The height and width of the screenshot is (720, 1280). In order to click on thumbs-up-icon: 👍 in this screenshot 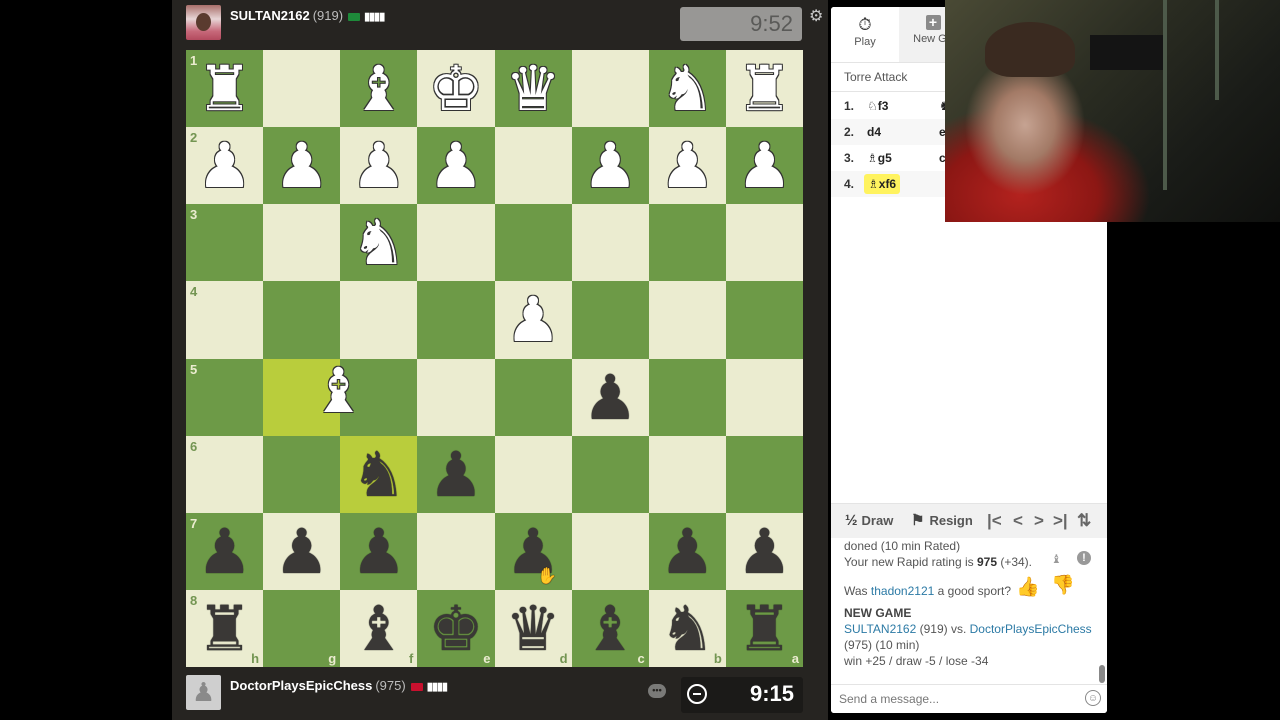, I will do `click(1028, 587)`.